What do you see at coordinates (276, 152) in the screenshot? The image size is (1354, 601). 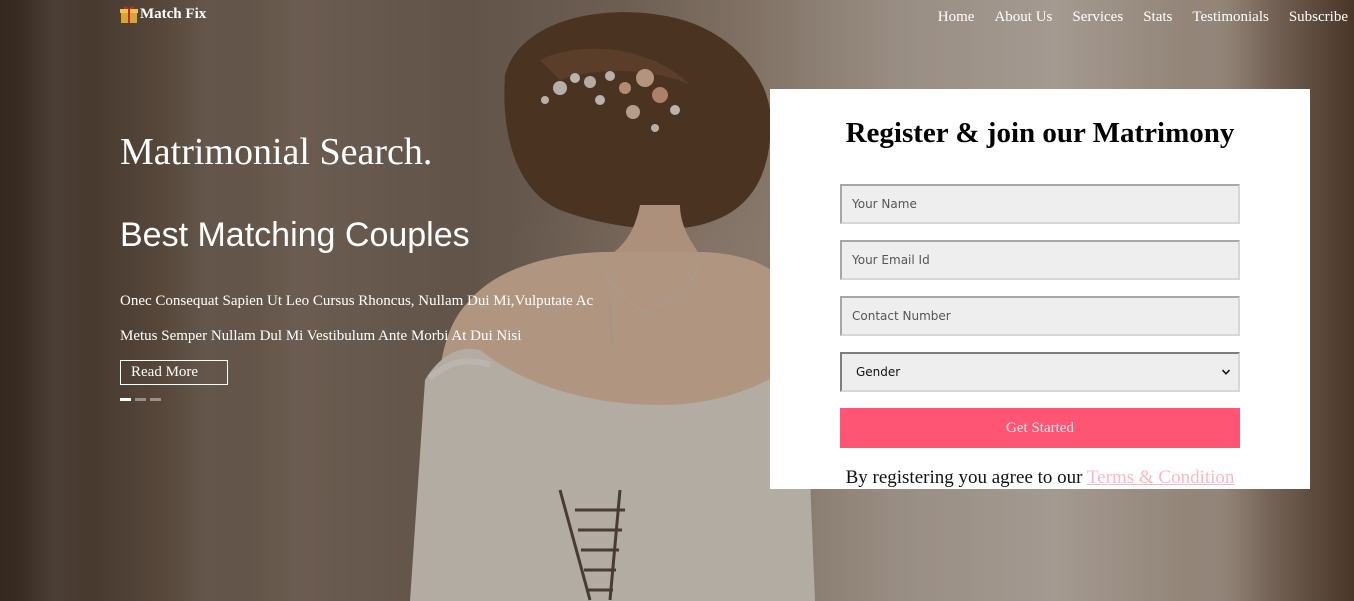 I see `hero-title: Matrimonial Search.` at bounding box center [276, 152].